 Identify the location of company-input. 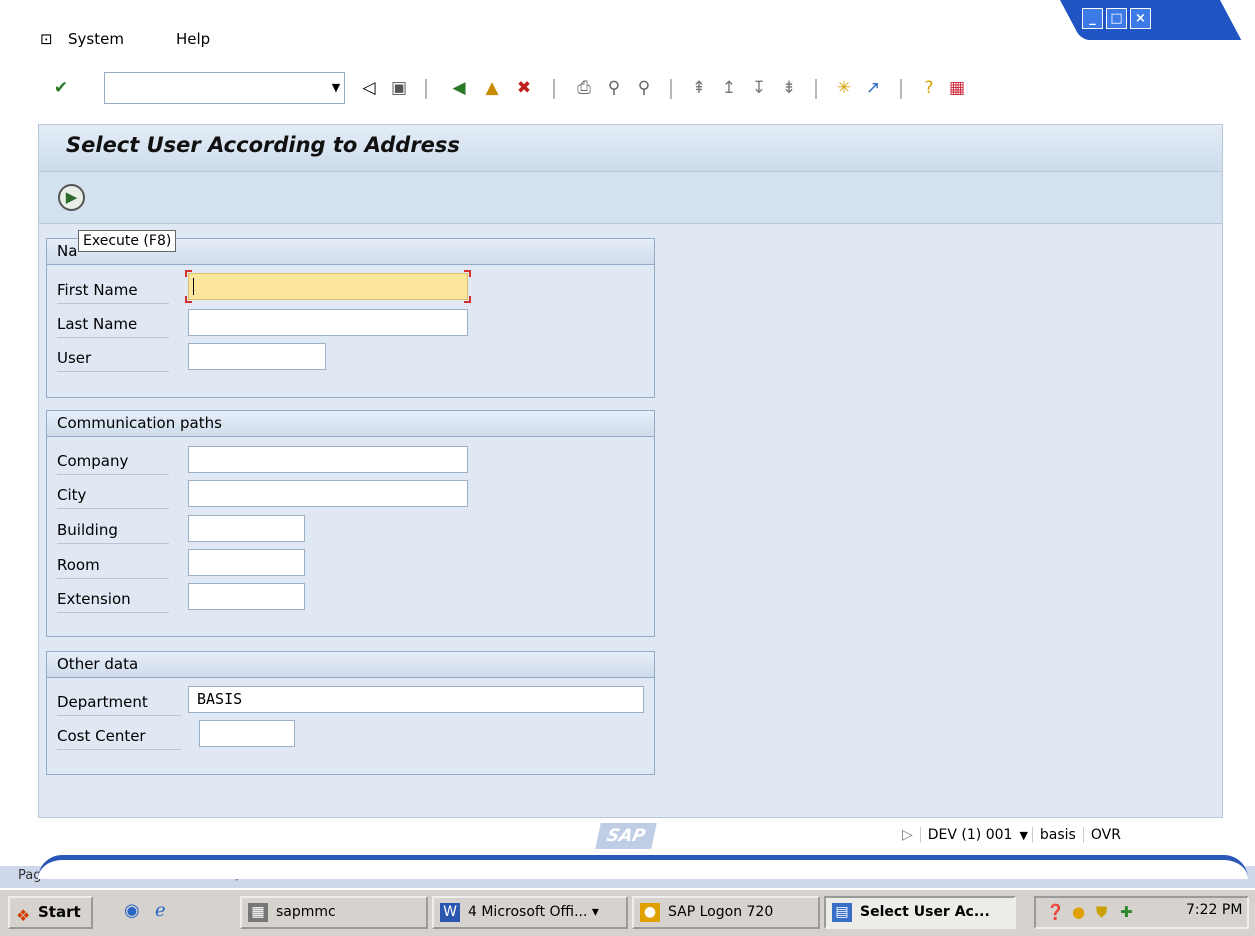
(328, 459).